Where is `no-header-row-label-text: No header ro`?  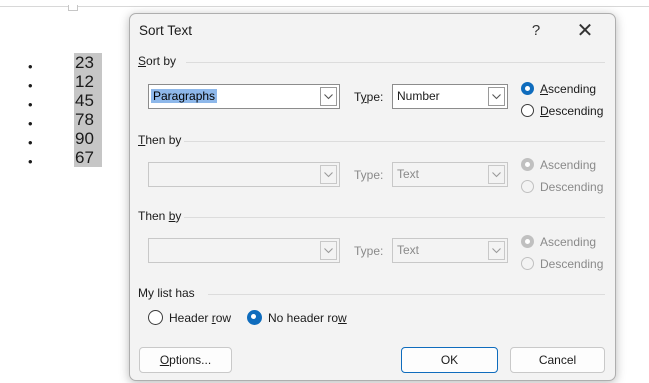 no-header-row-label-text: No header ro is located at coordinates (303, 318).